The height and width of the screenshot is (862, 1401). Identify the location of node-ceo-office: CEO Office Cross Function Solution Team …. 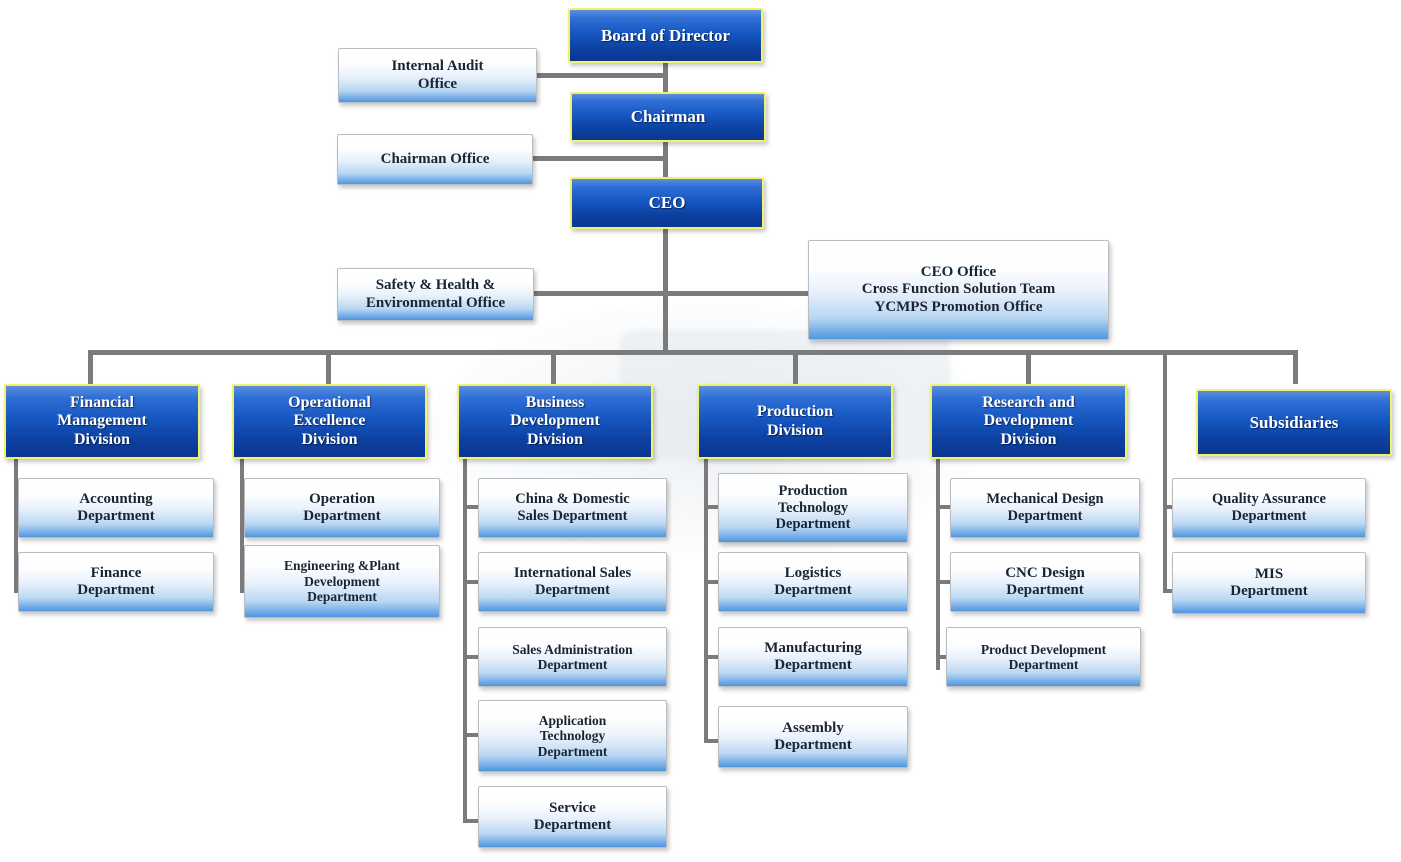
(958, 290).